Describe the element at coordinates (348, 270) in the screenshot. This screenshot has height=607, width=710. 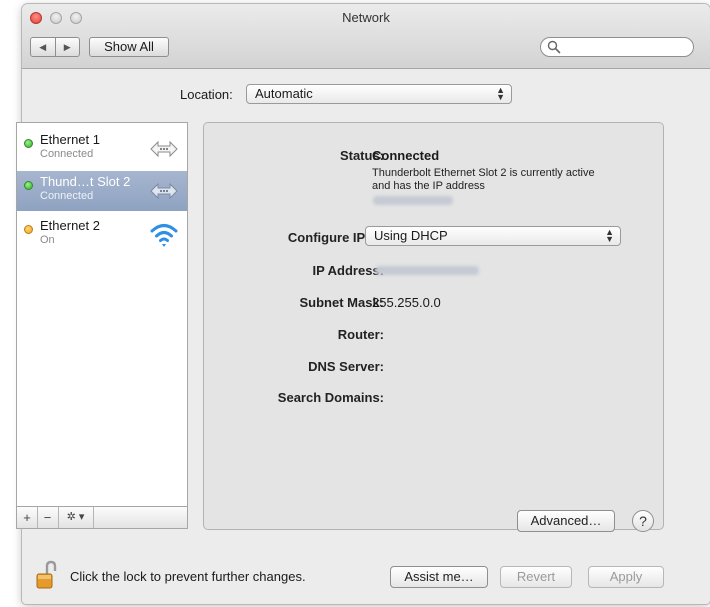
I see `ip-address-label: IP Address:` at that location.